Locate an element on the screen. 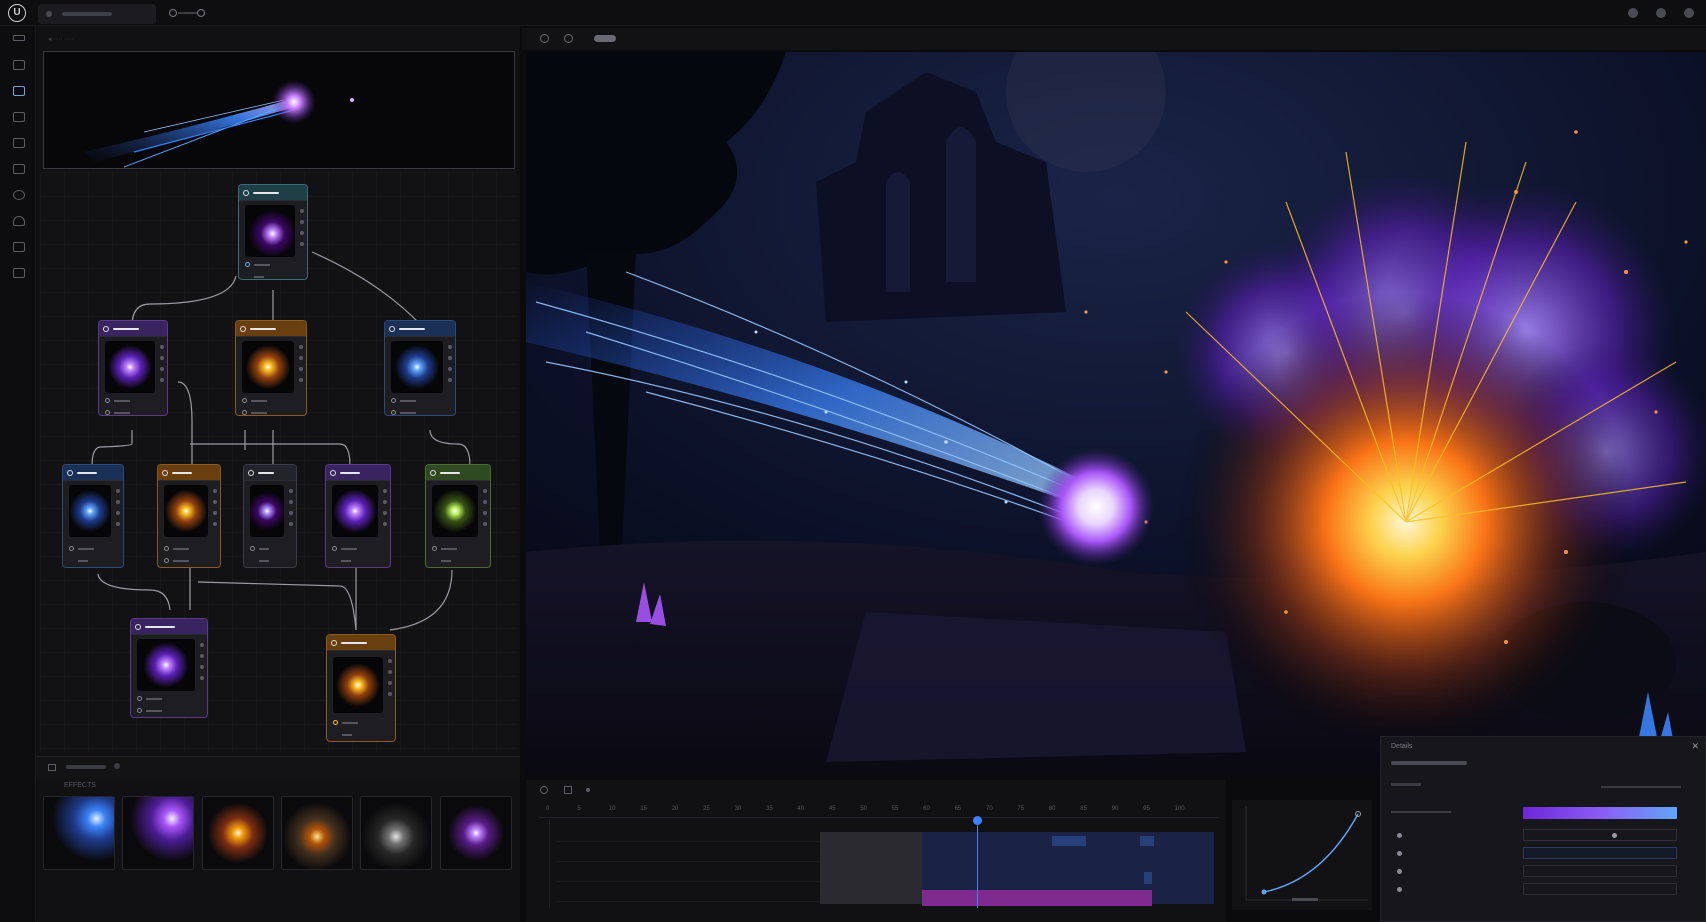 The height and width of the screenshot is (922, 1706). editor-tab is located at coordinates (97, 14).